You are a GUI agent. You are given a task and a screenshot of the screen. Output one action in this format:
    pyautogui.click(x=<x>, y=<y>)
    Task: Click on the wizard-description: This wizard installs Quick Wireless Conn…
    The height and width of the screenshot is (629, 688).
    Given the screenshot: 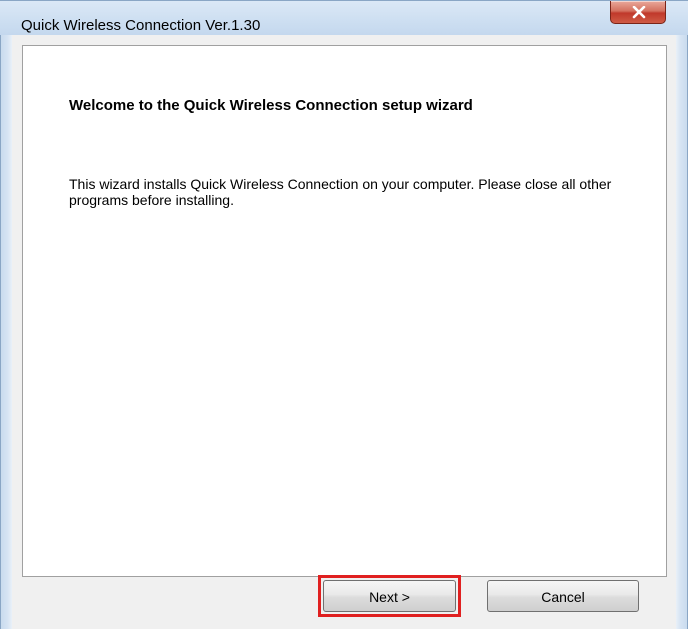 What is the action you would take?
    pyautogui.click(x=340, y=192)
    